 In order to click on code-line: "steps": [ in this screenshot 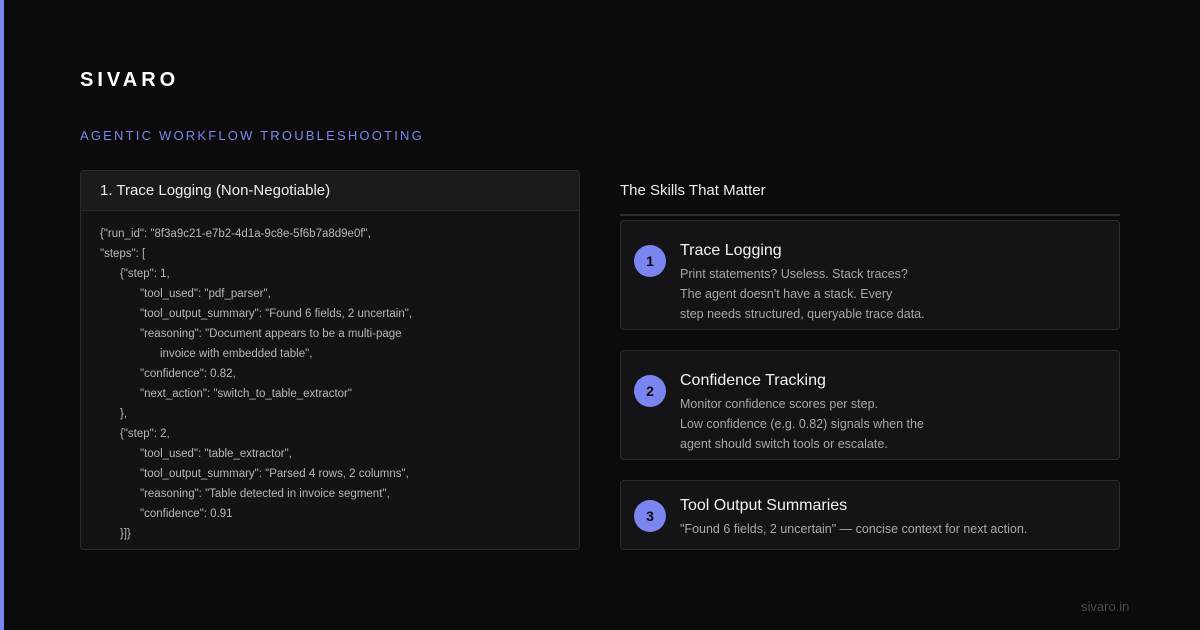, I will do `click(123, 254)`.